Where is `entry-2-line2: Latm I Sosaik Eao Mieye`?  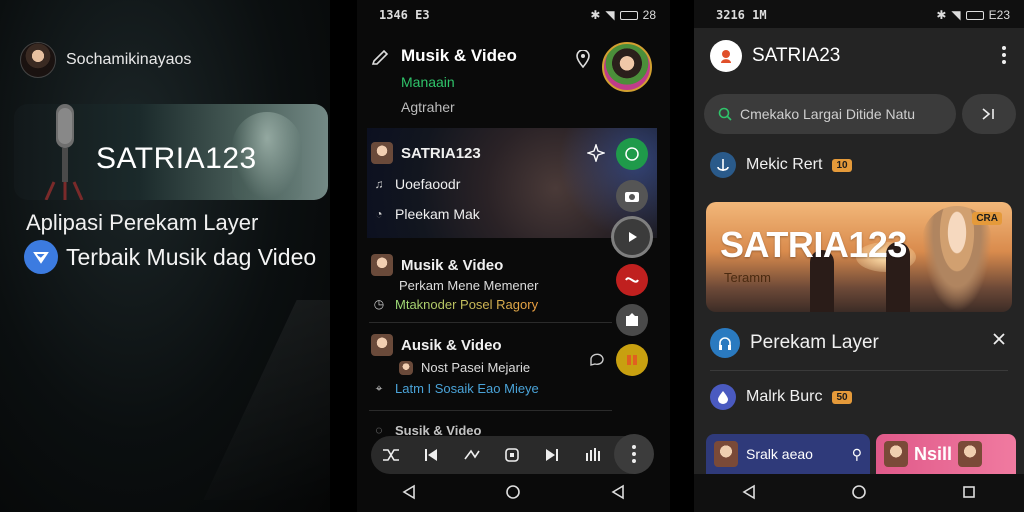 entry-2-line2: Latm I Sosaik Eao Mieye is located at coordinates (467, 388).